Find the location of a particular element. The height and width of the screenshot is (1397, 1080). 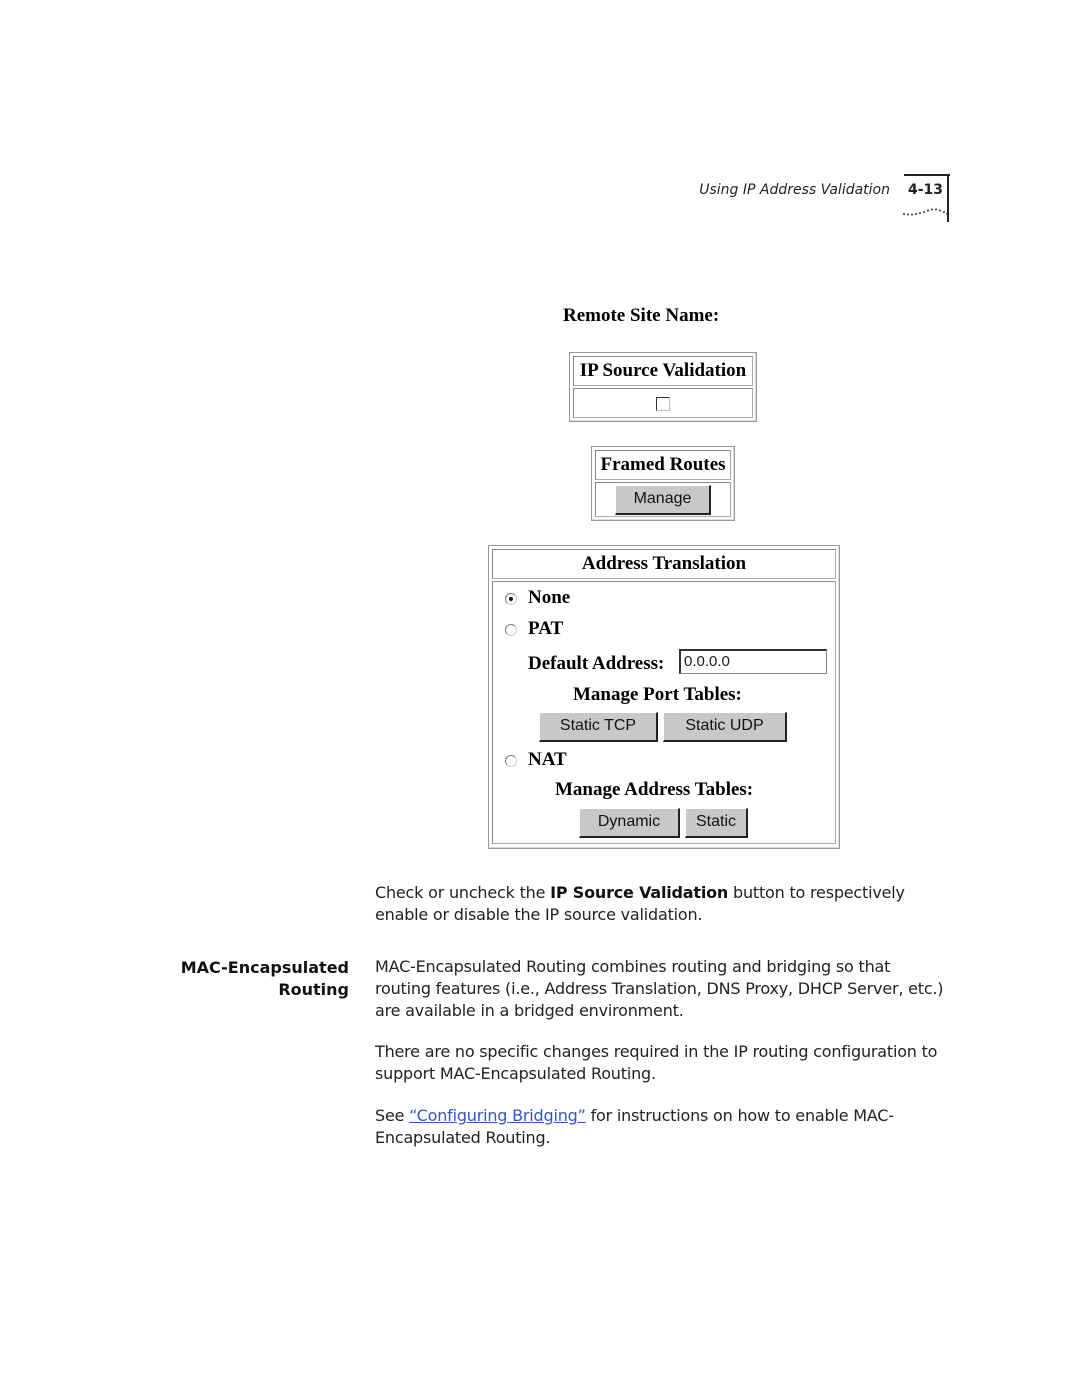

para1-text-pre: Check or uncheck the is located at coordinates (463, 892).